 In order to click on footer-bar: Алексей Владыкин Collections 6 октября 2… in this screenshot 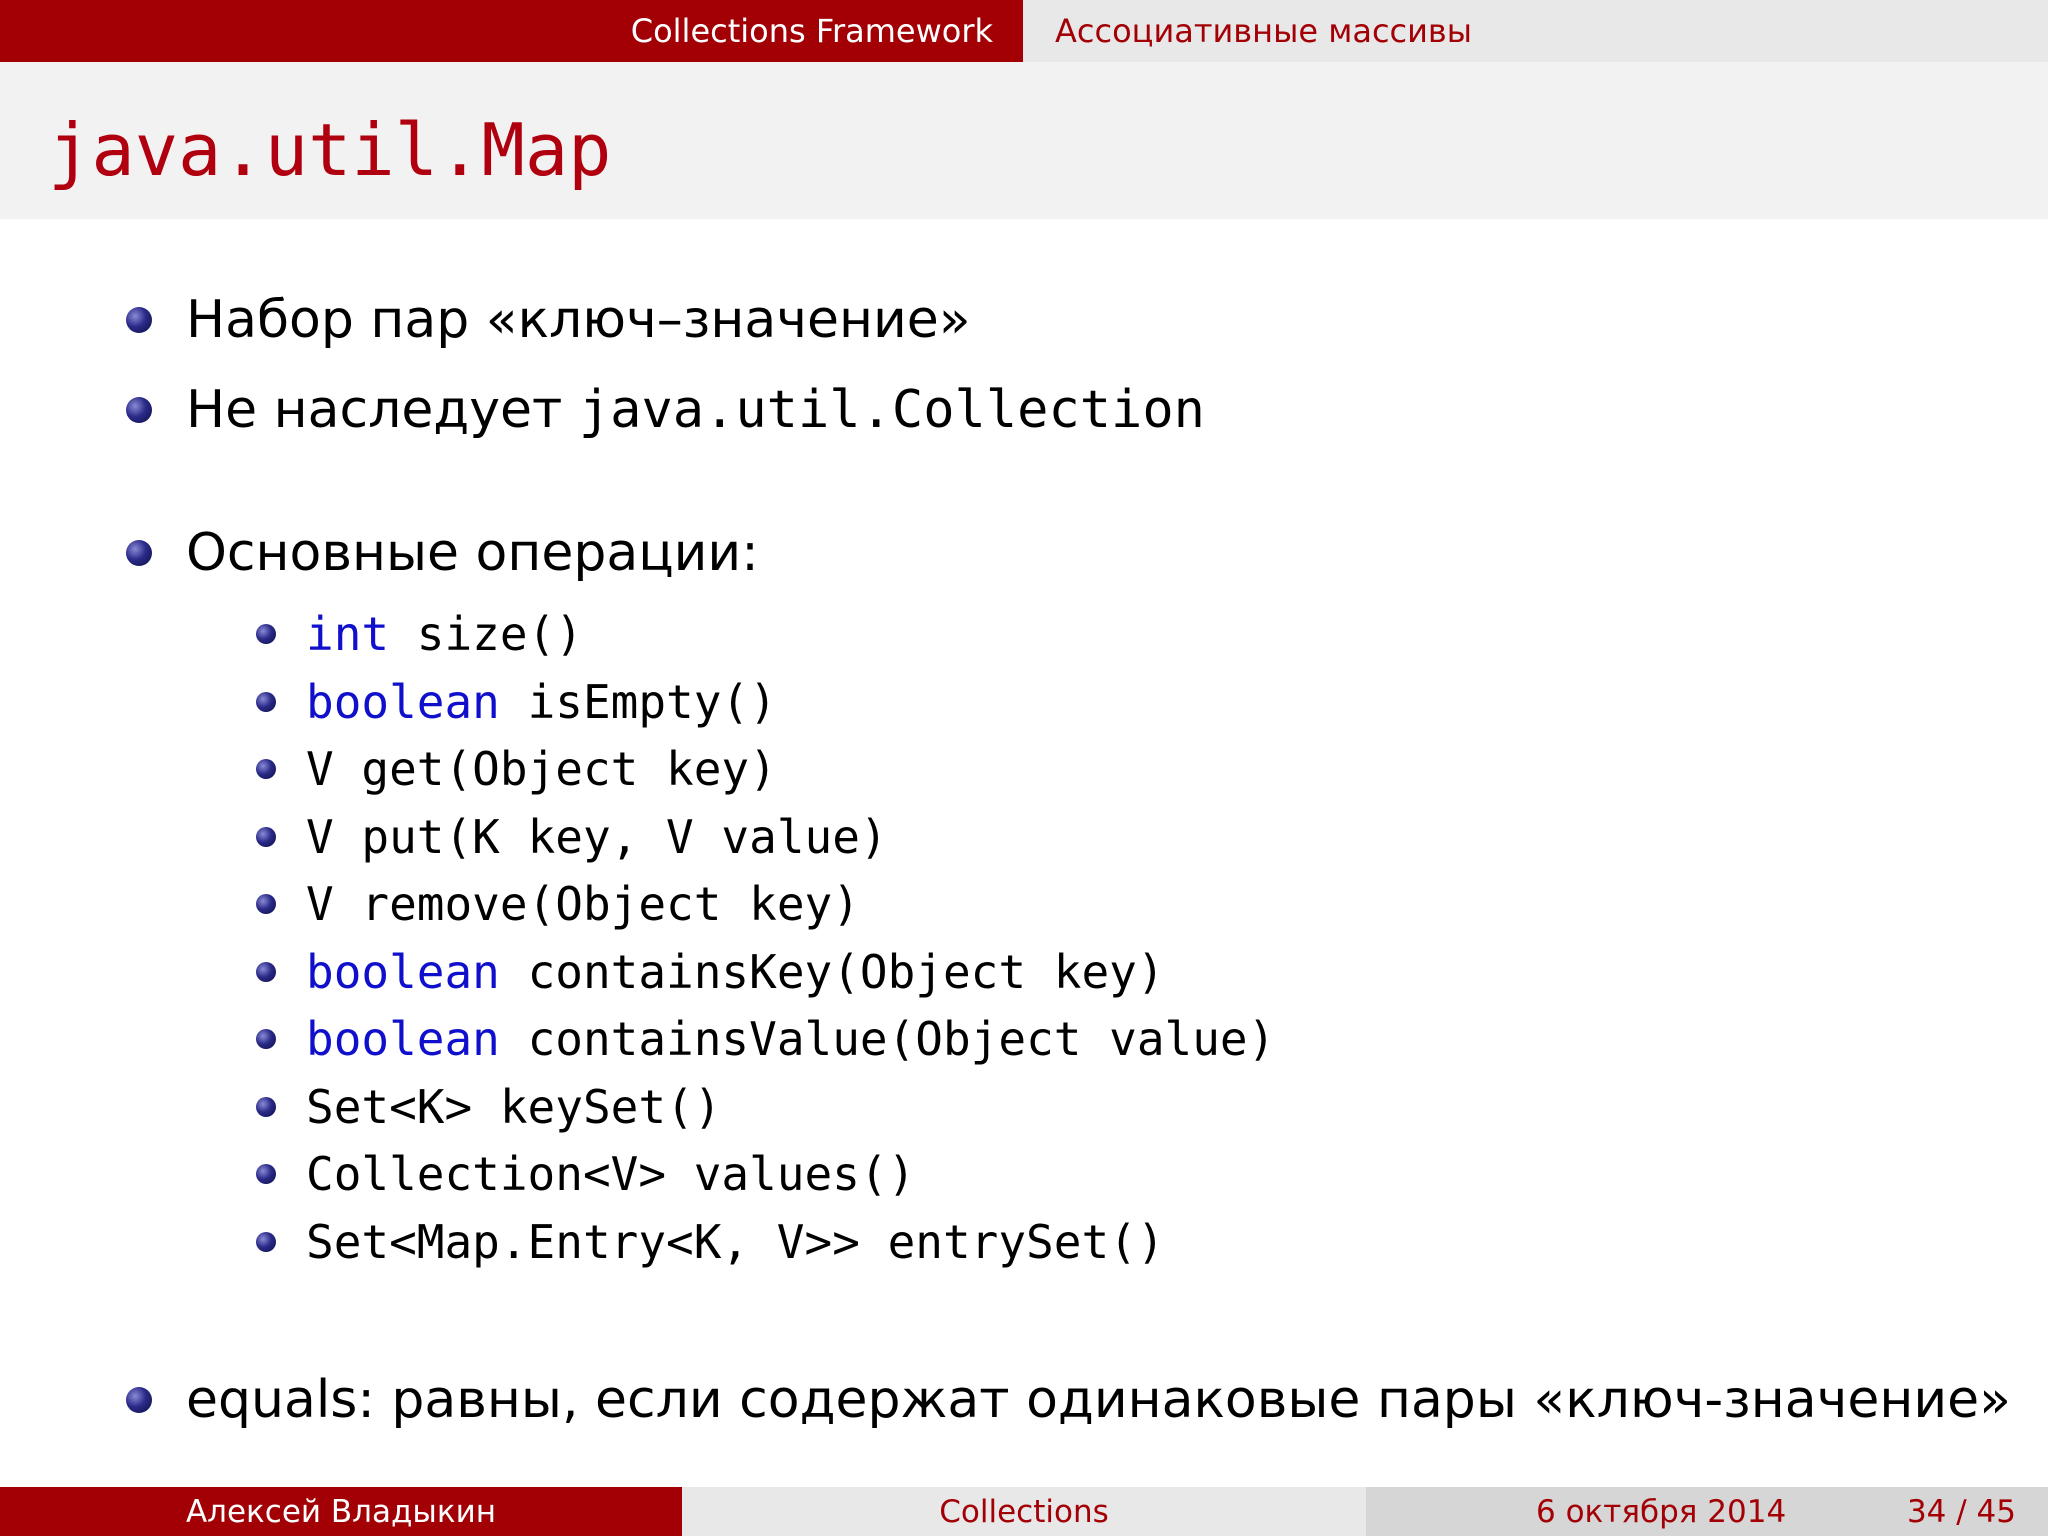, I will do `click(1024, 1511)`.